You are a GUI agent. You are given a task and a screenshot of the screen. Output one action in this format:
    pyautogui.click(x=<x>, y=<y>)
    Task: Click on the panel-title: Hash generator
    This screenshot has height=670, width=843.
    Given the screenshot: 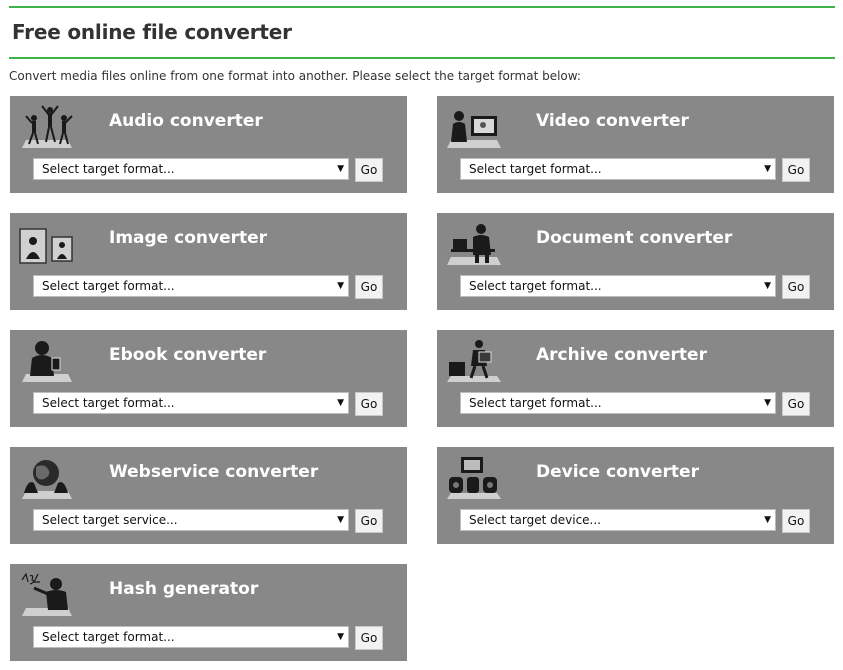 What is the action you would take?
    pyautogui.click(x=184, y=589)
    